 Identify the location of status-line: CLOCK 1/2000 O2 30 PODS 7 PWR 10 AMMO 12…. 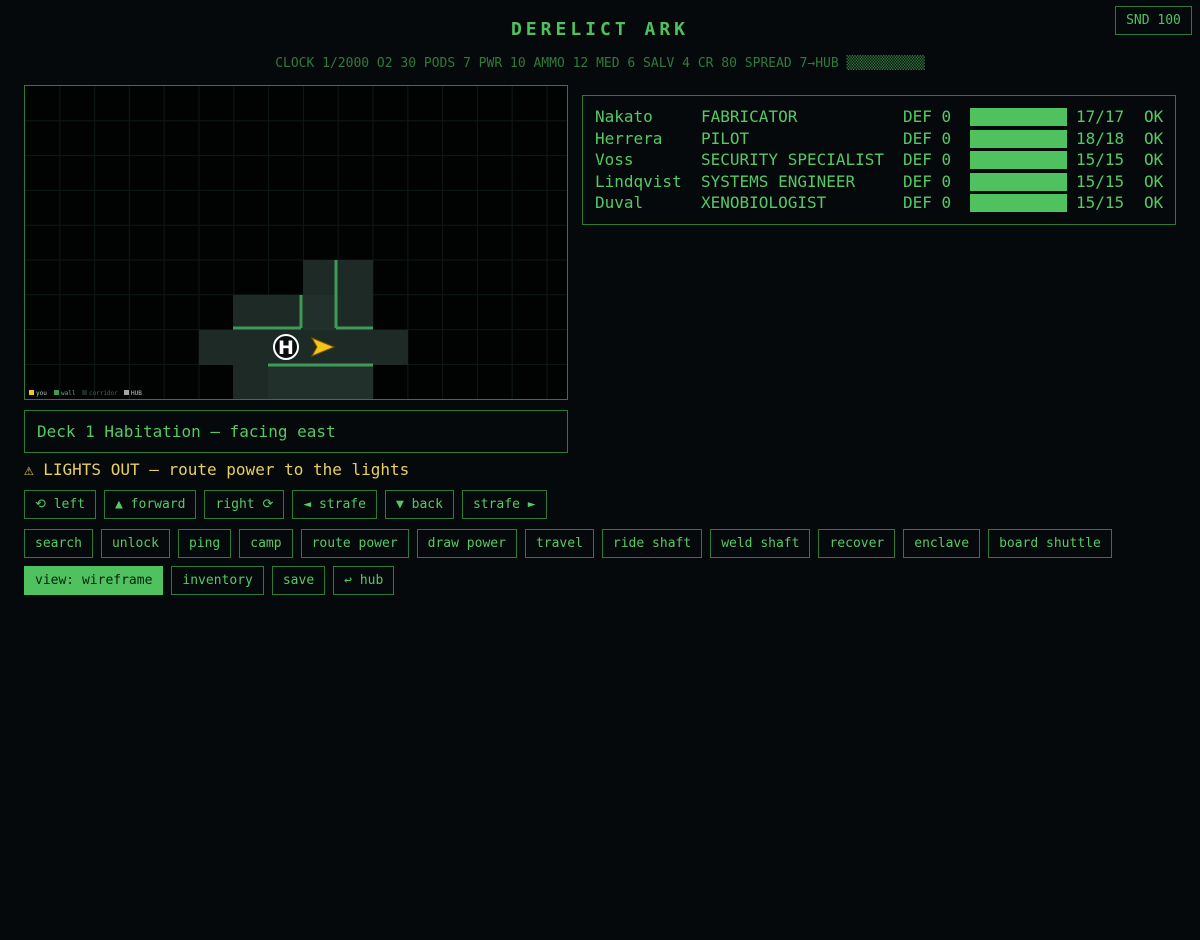
(600, 63).